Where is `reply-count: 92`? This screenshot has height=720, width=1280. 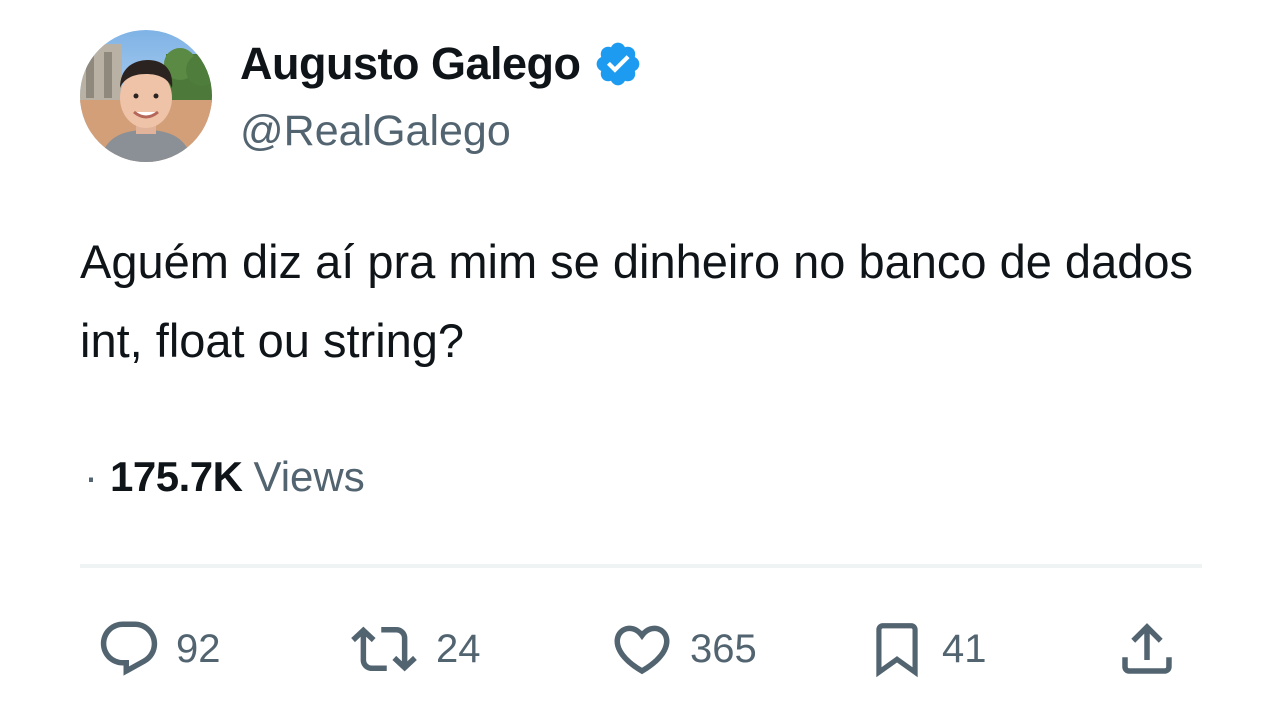 reply-count: 92 is located at coordinates (198, 649).